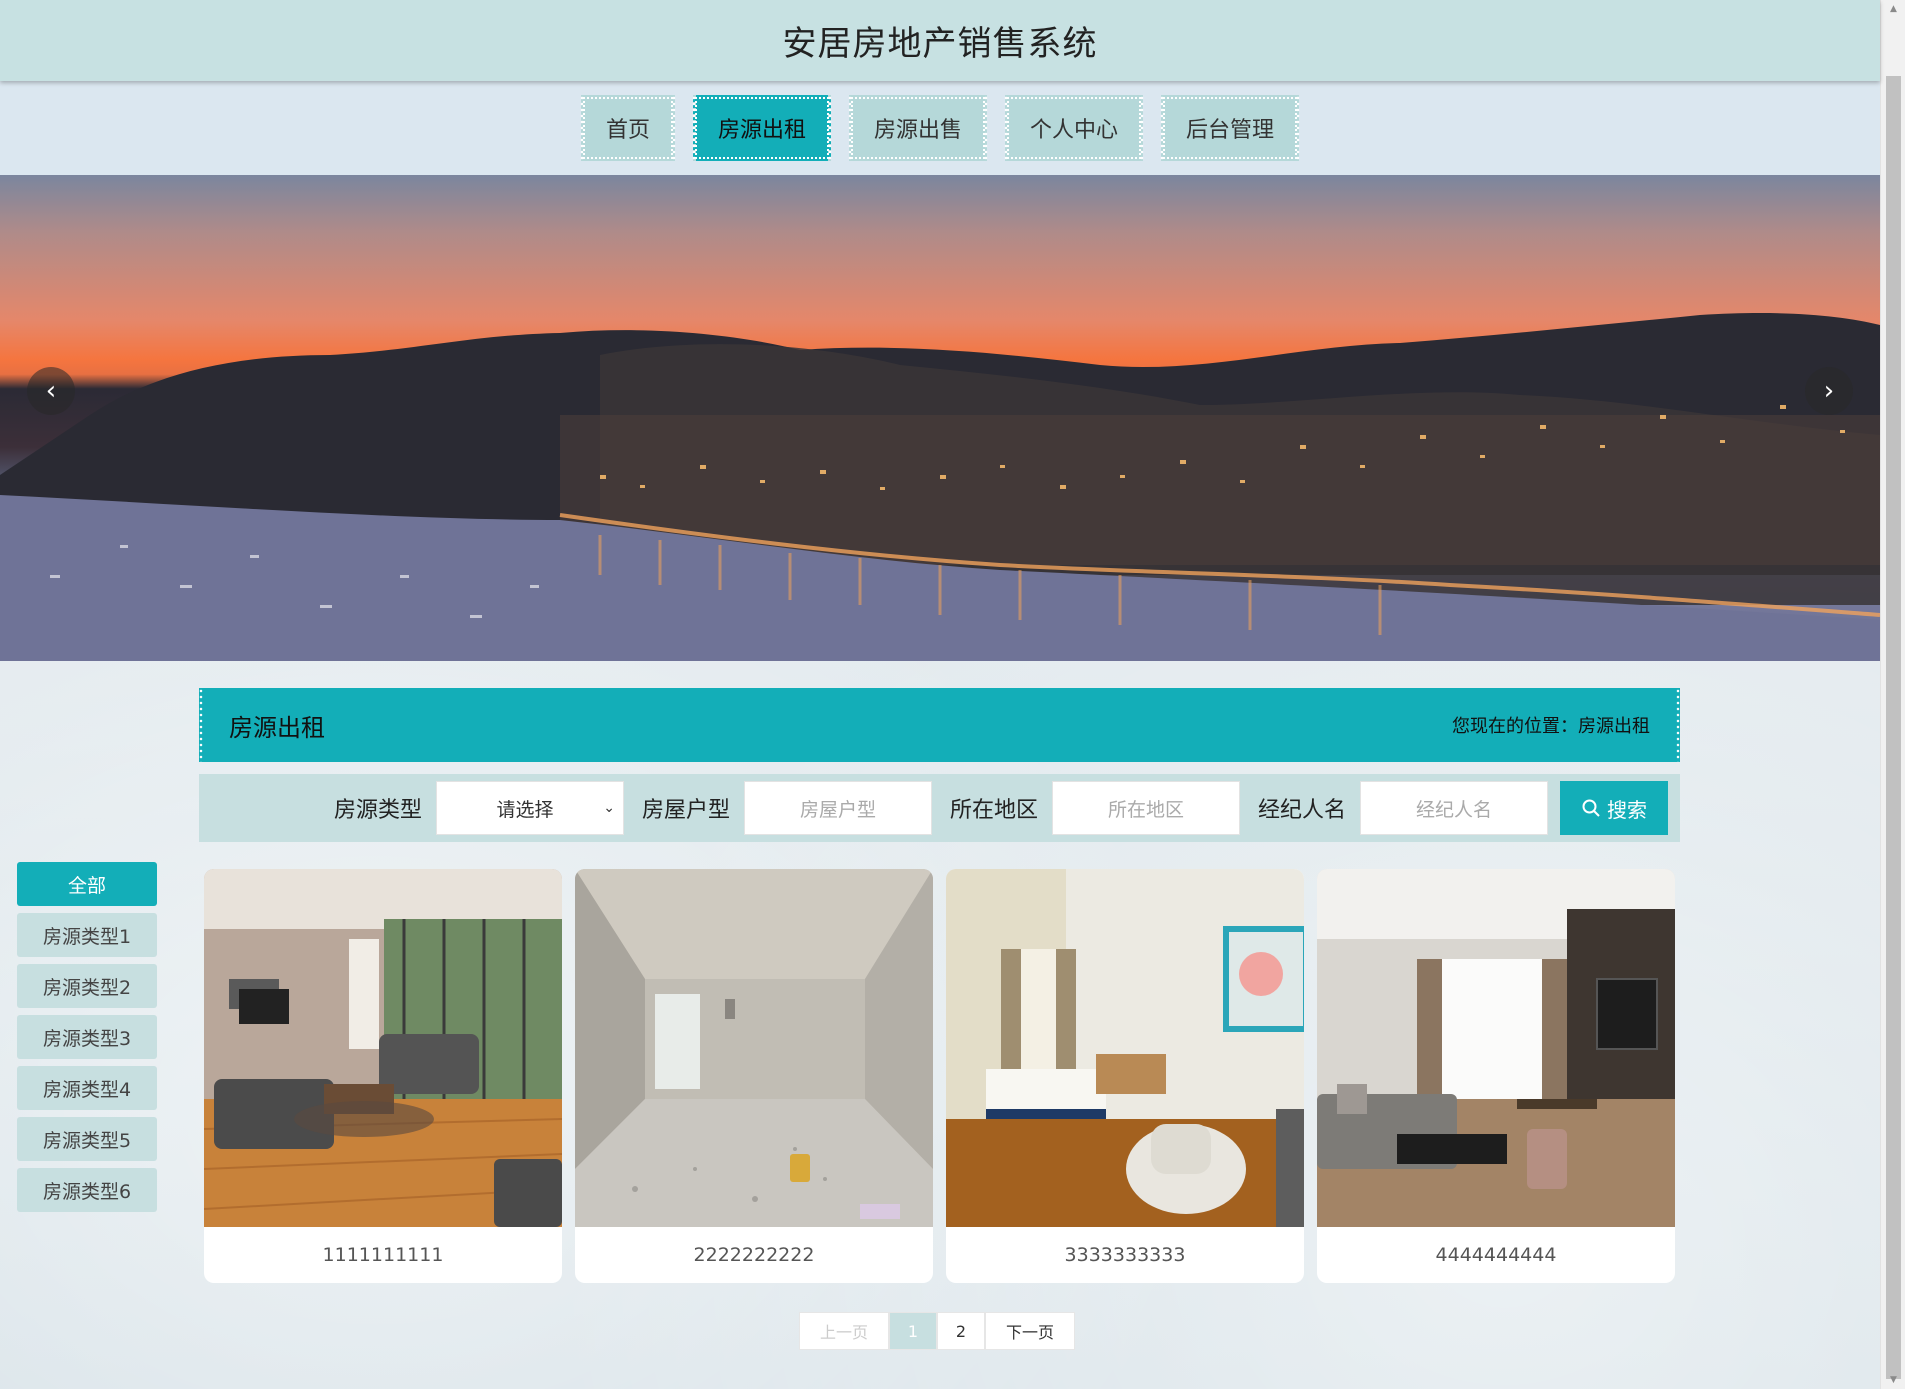 The image size is (1905, 1389). I want to click on listing-title: 4444444444, so click(1496, 1255).